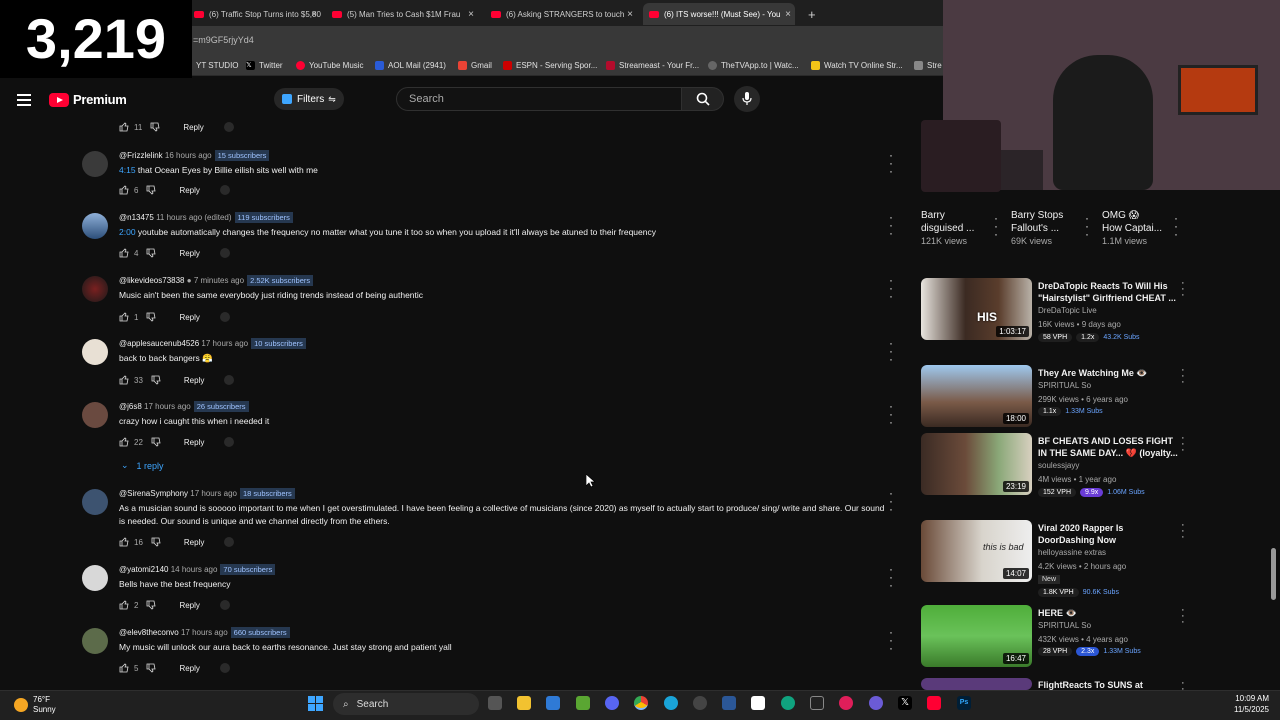  Describe the element at coordinates (671, 703) in the screenshot. I see `edge-icon` at that location.